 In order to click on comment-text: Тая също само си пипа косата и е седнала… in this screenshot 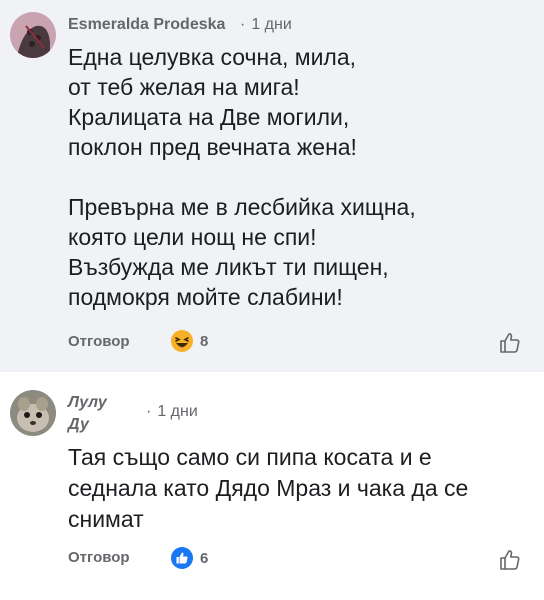, I will do `click(268, 488)`.